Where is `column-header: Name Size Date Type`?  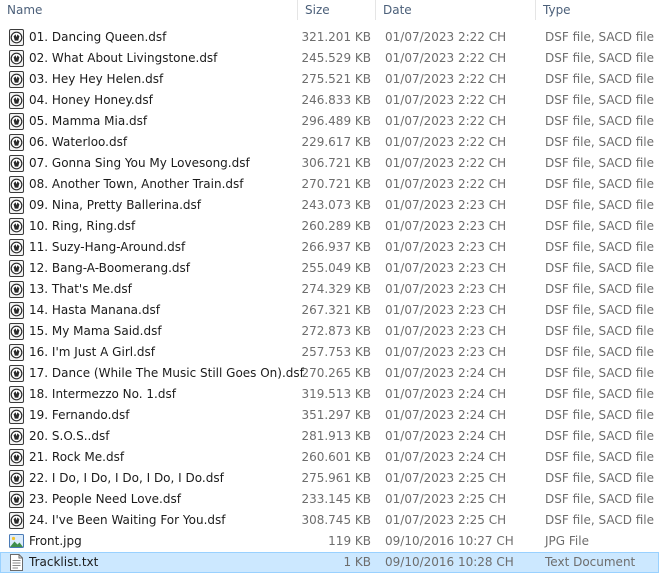
column-header: Name Size Date Type is located at coordinates (329, 10).